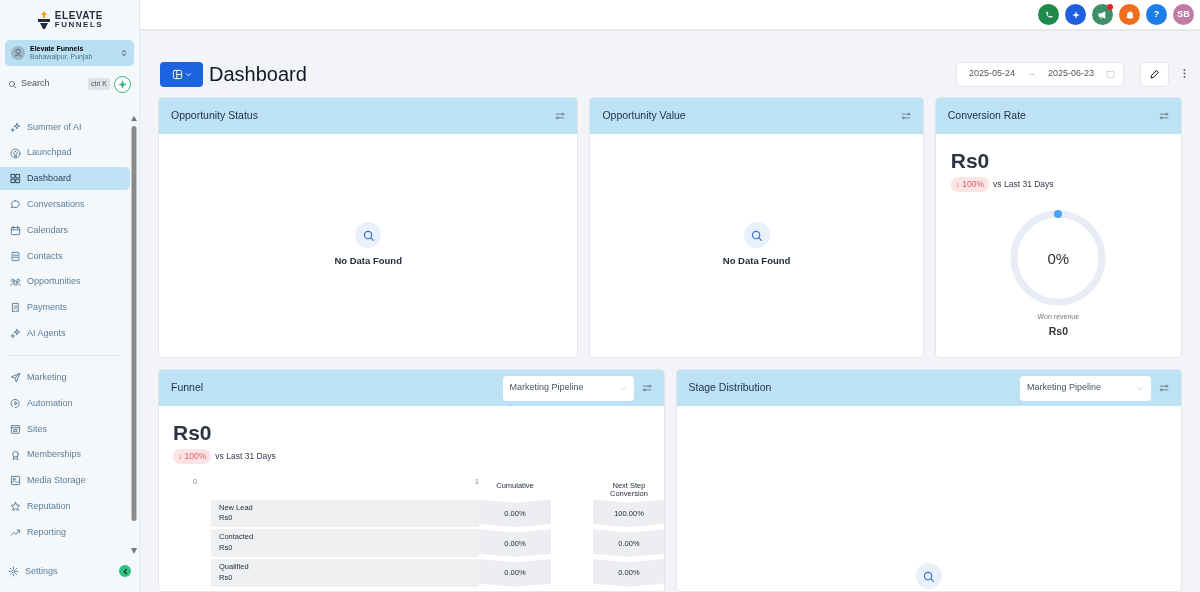  Describe the element at coordinates (65, 378) in the screenshot. I see `sidebar-item: Marketing` at that location.